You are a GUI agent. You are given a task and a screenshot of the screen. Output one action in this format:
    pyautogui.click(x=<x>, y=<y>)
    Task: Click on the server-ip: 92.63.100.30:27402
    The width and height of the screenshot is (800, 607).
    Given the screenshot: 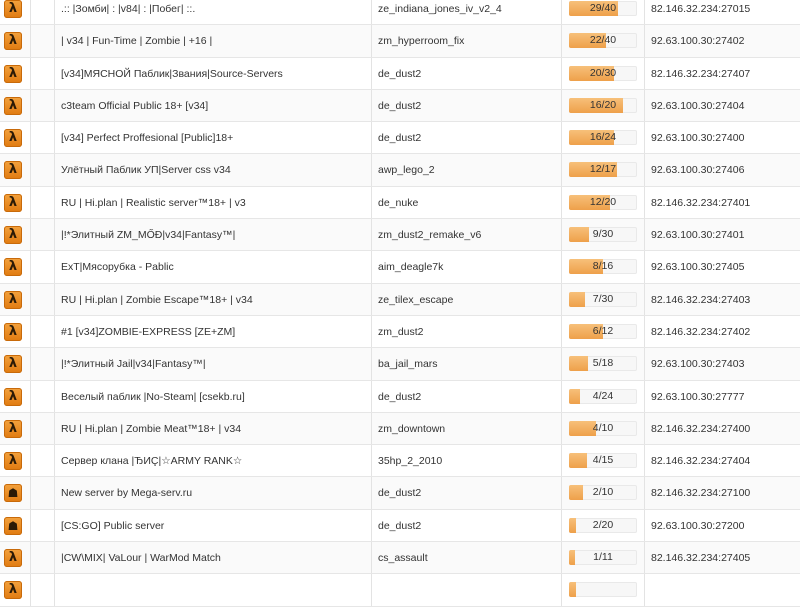 What is the action you would take?
    pyautogui.click(x=697, y=41)
    